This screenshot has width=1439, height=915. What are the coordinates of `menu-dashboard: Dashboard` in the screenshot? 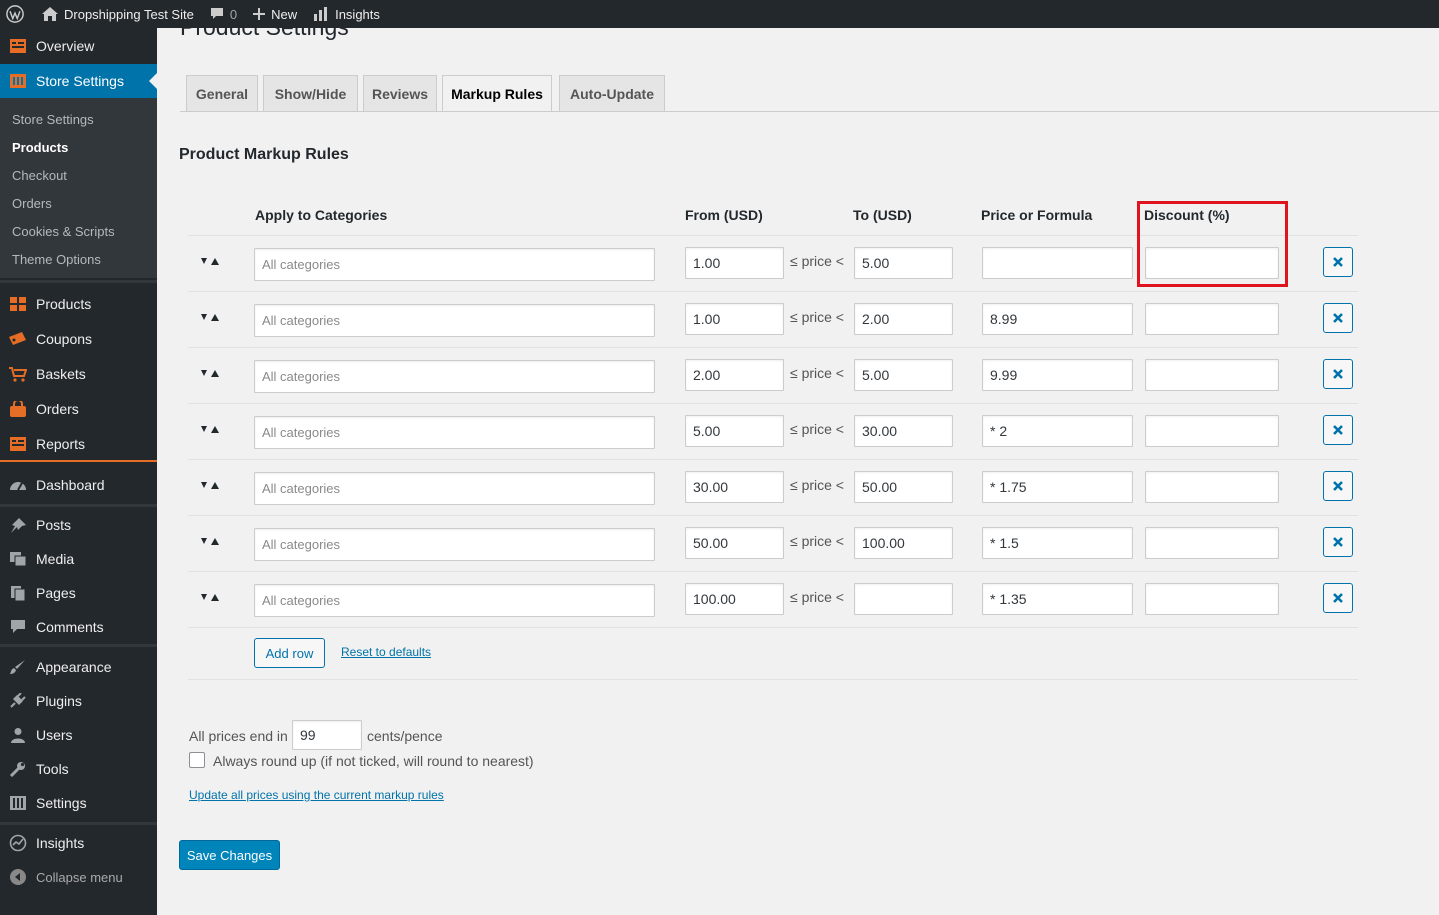 It's located at (78, 485).